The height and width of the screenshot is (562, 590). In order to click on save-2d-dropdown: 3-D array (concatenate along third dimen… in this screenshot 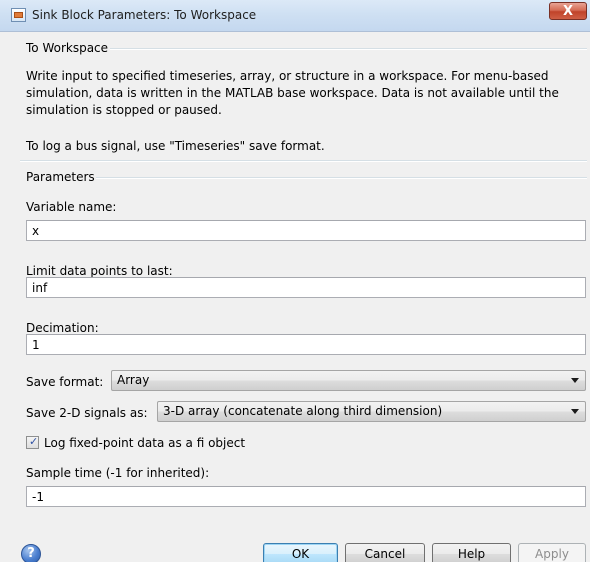, I will do `click(371, 411)`.